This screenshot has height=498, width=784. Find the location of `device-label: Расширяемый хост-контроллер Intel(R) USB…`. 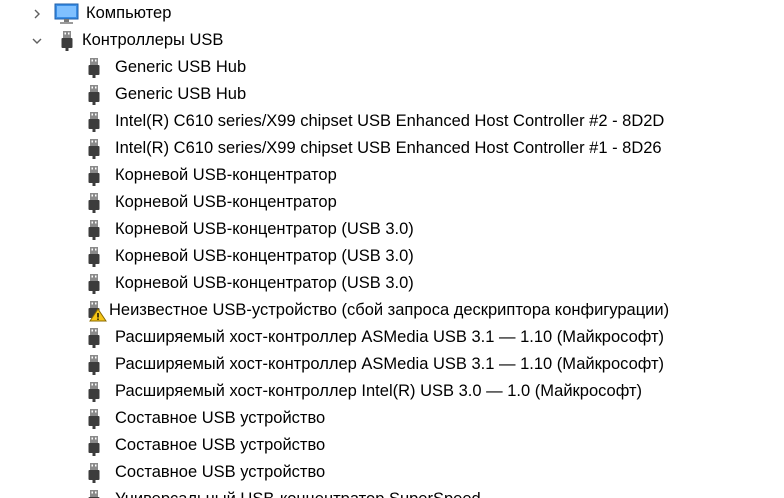

device-label: Расширяемый хост-контроллер Intel(R) USB… is located at coordinates (379, 391).